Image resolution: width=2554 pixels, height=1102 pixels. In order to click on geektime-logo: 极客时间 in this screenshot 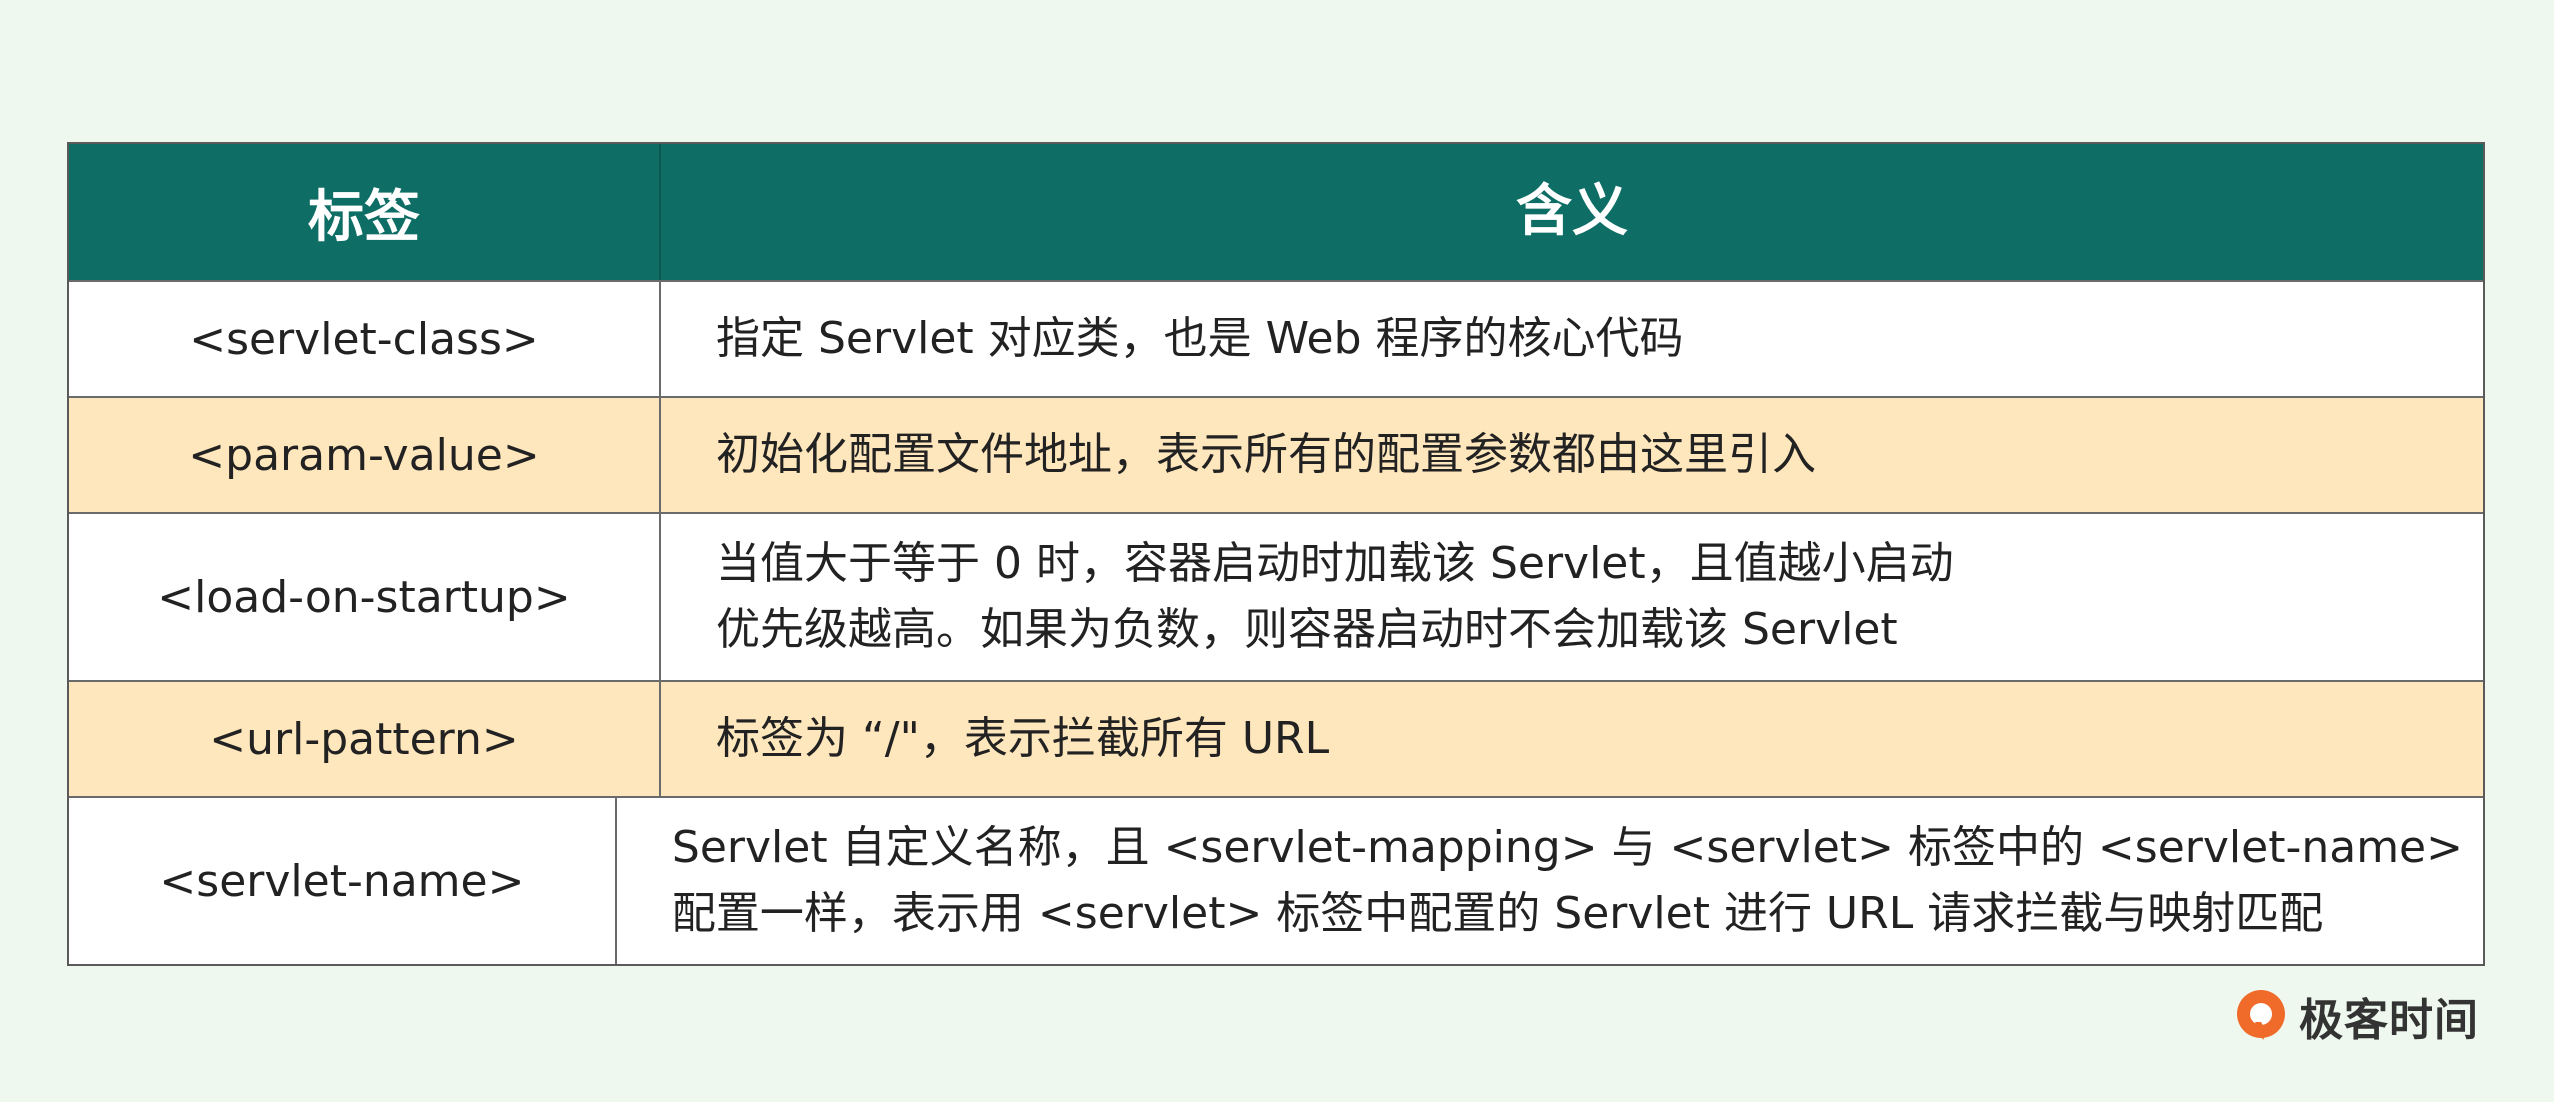, I will do `click(2356, 1016)`.